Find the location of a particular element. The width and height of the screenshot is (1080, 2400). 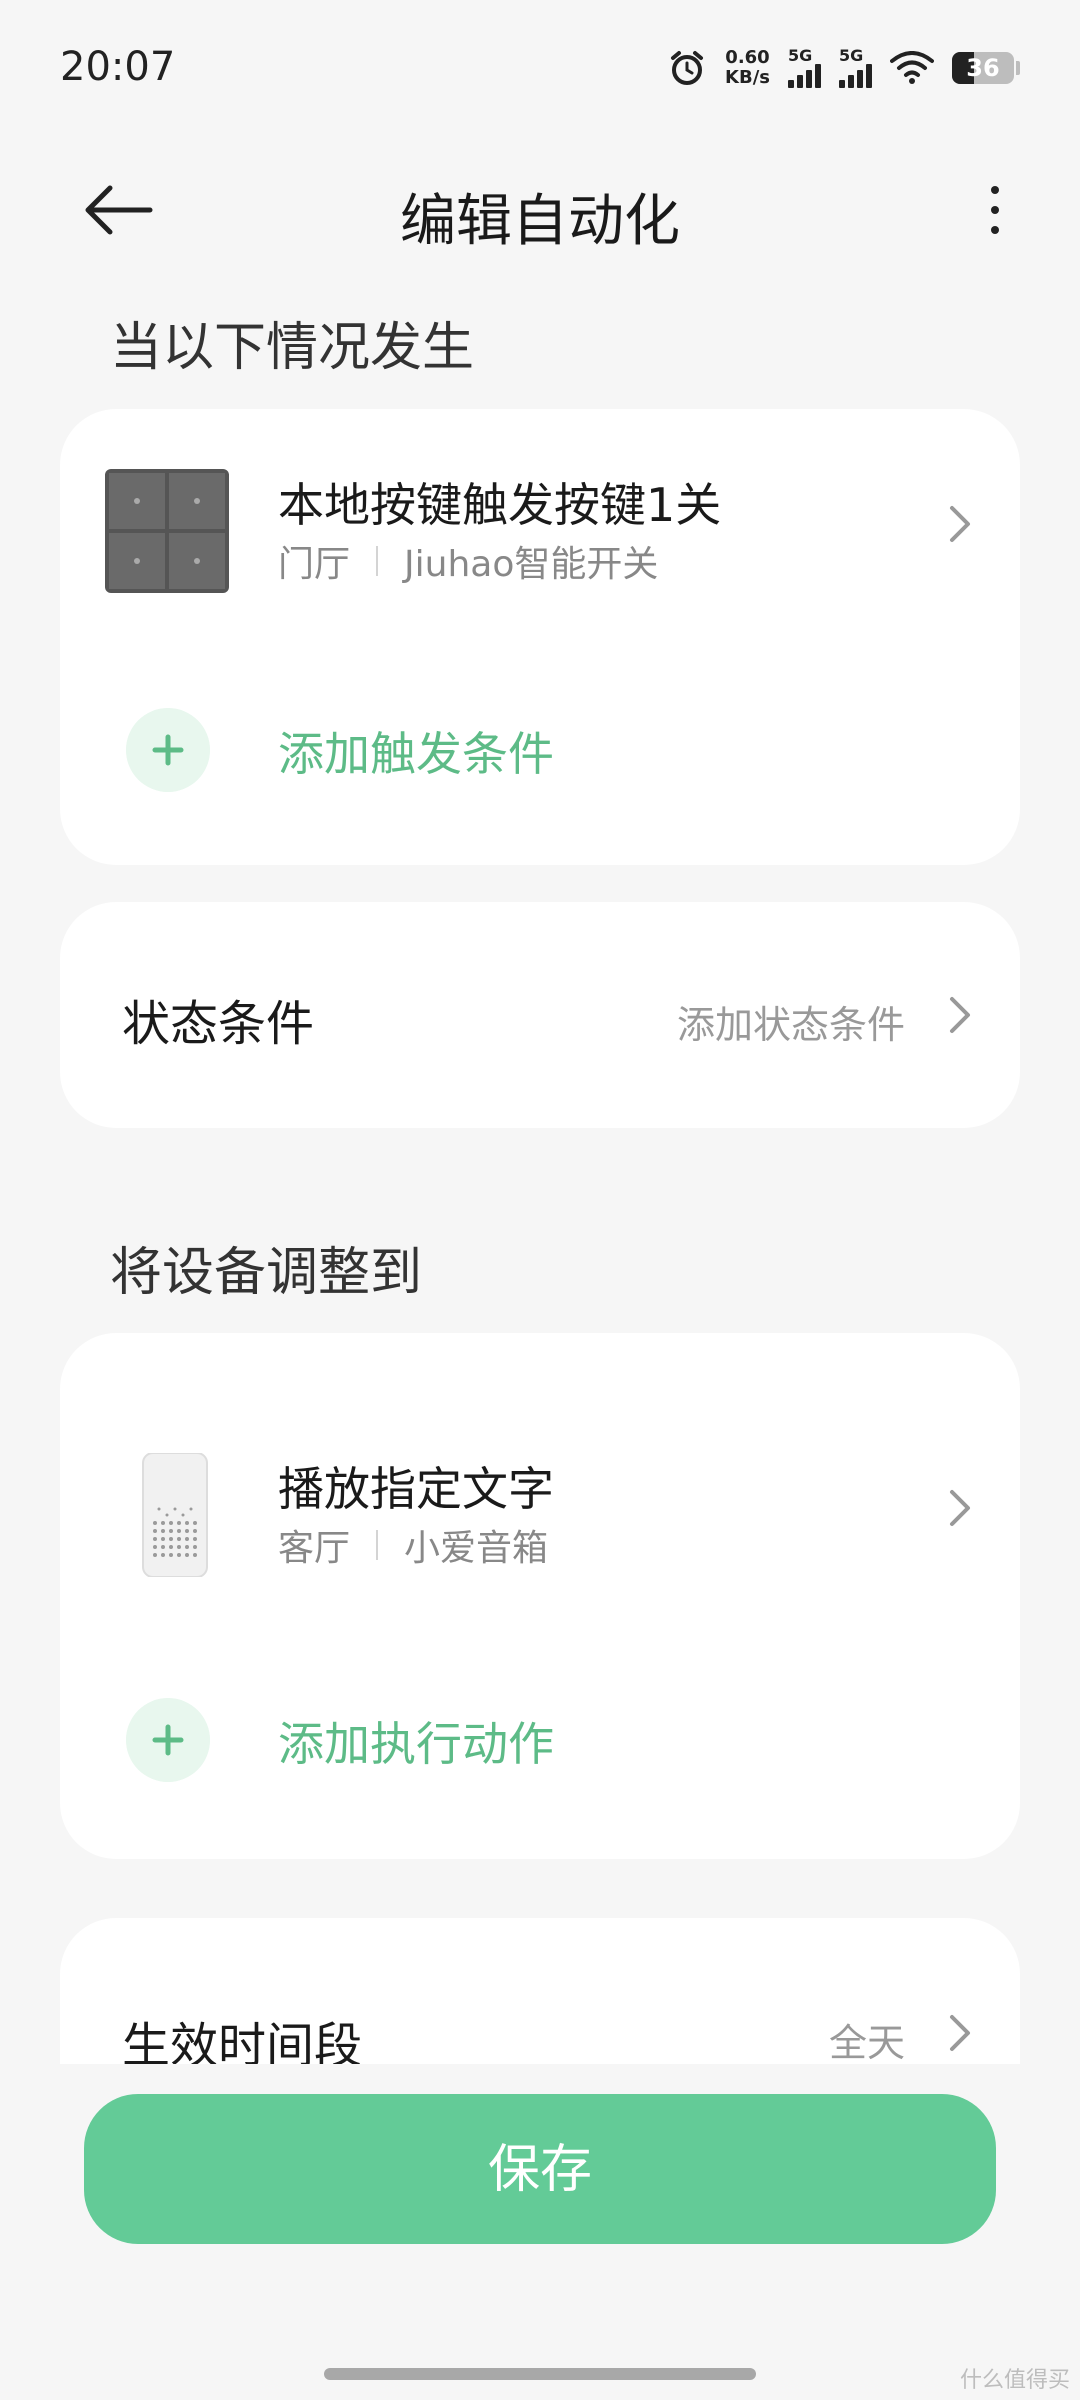

more-options-icon is located at coordinates (995, 210).